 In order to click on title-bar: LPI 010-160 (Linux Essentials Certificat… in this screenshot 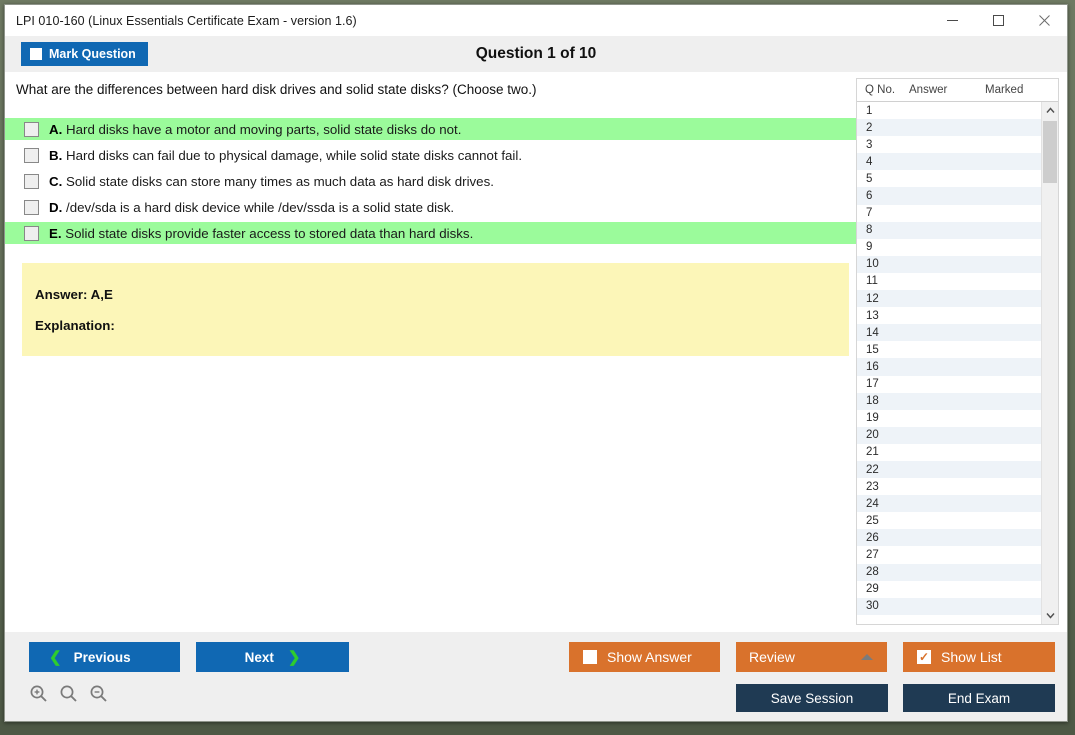, I will do `click(536, 20)`.